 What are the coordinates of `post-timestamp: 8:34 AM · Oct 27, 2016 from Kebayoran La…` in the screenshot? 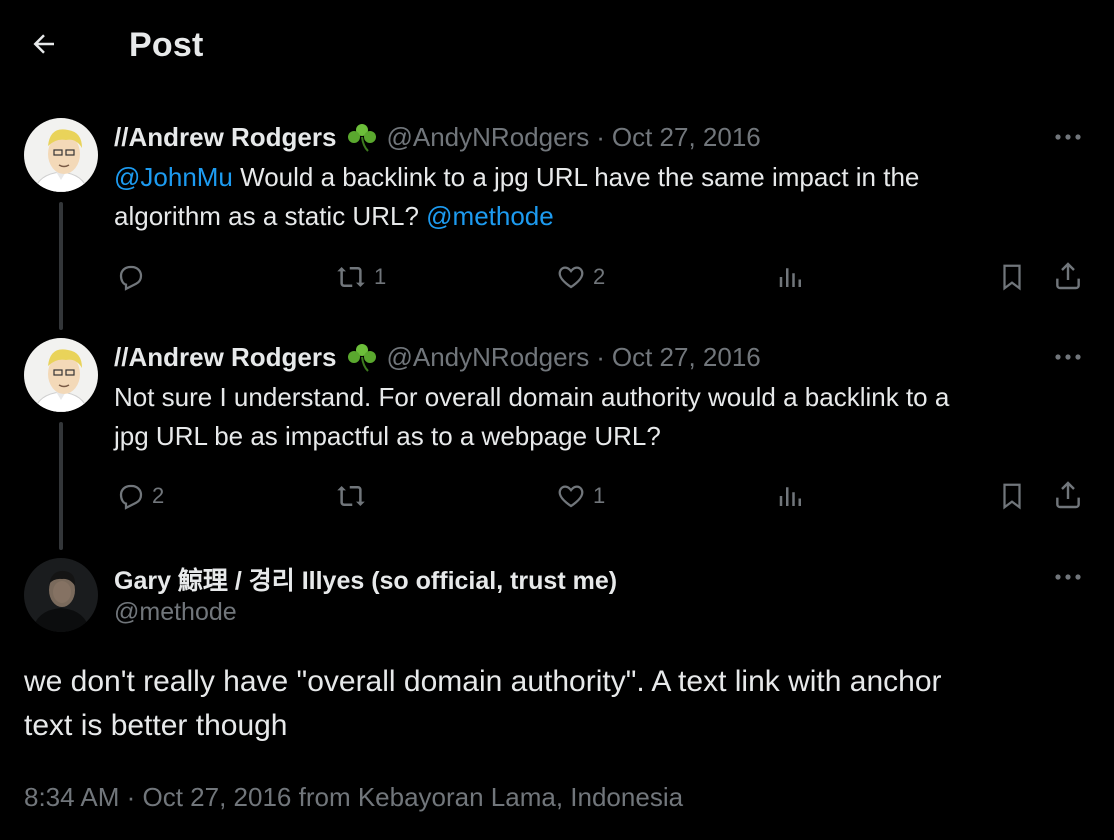 It's located at (353, 797).